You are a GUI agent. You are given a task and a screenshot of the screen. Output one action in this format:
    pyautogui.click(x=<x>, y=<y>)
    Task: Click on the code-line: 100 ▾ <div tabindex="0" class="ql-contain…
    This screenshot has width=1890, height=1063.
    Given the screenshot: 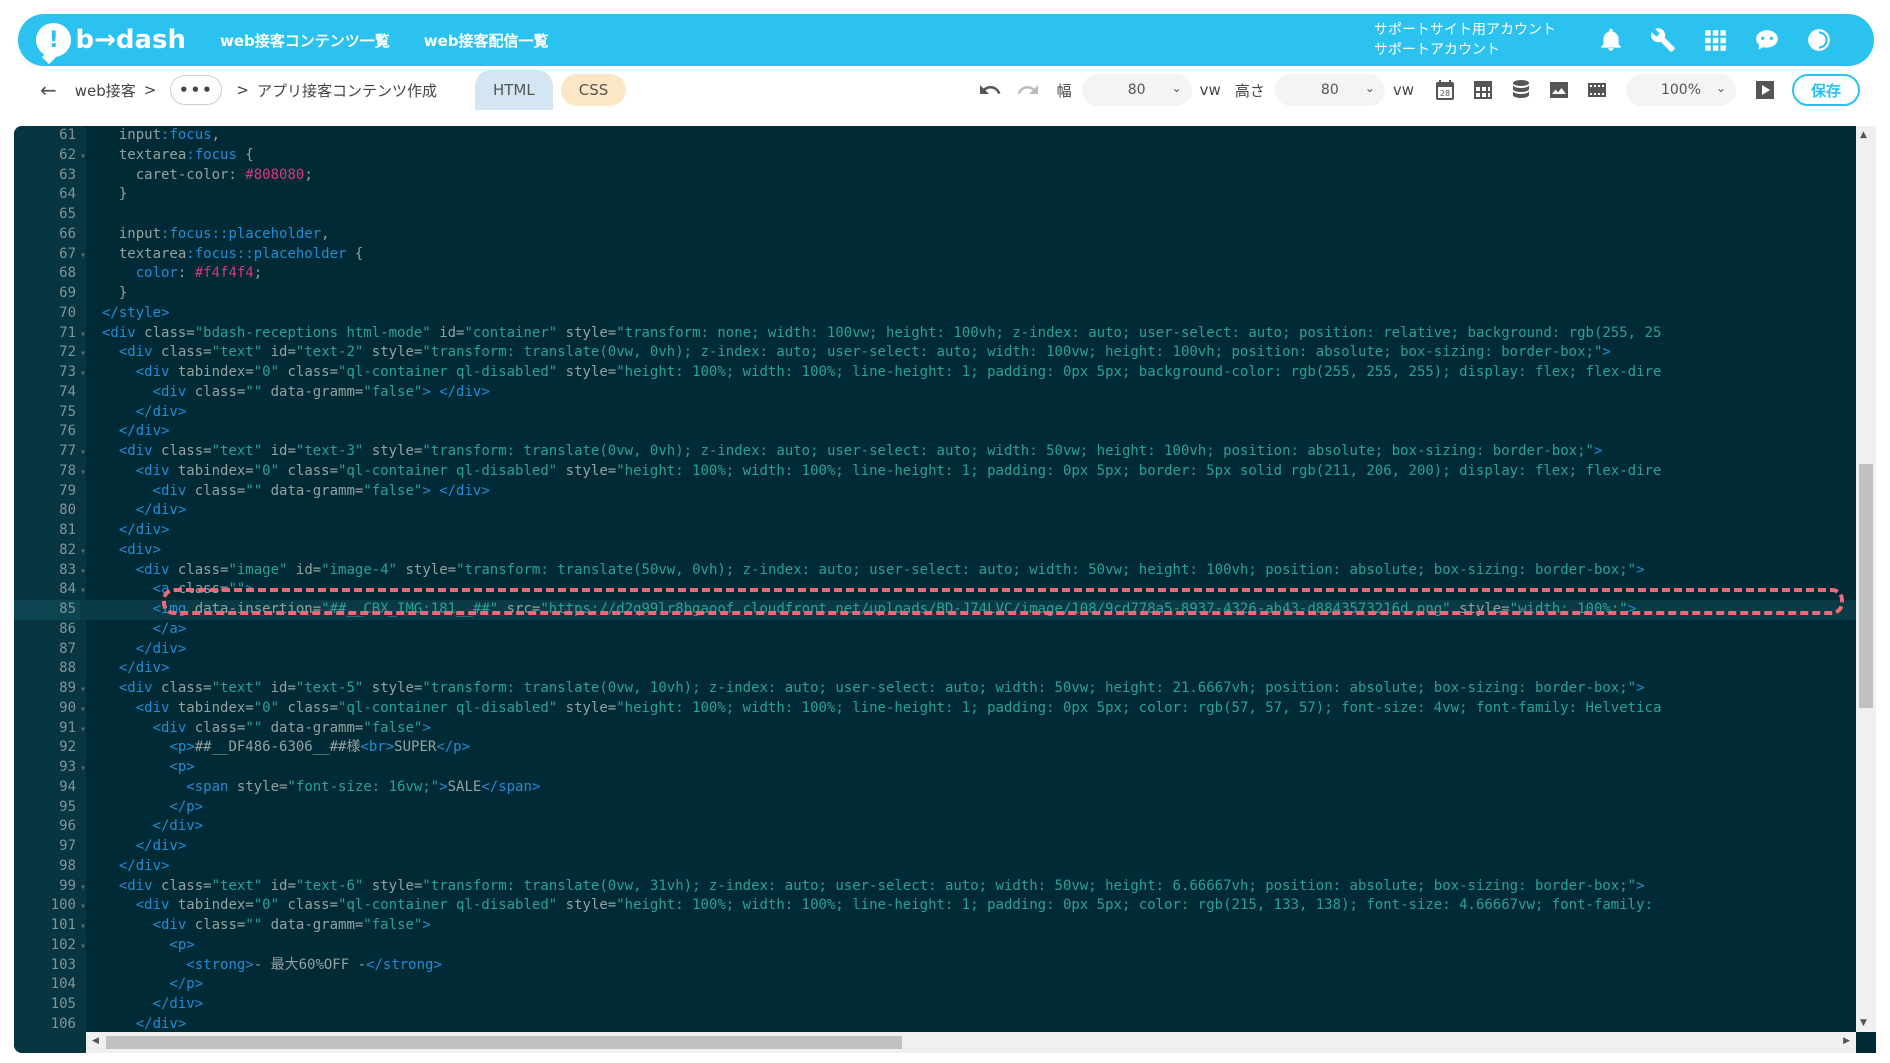 What is the action you would take?
    pyautogui.click(x=935, y=906)
    